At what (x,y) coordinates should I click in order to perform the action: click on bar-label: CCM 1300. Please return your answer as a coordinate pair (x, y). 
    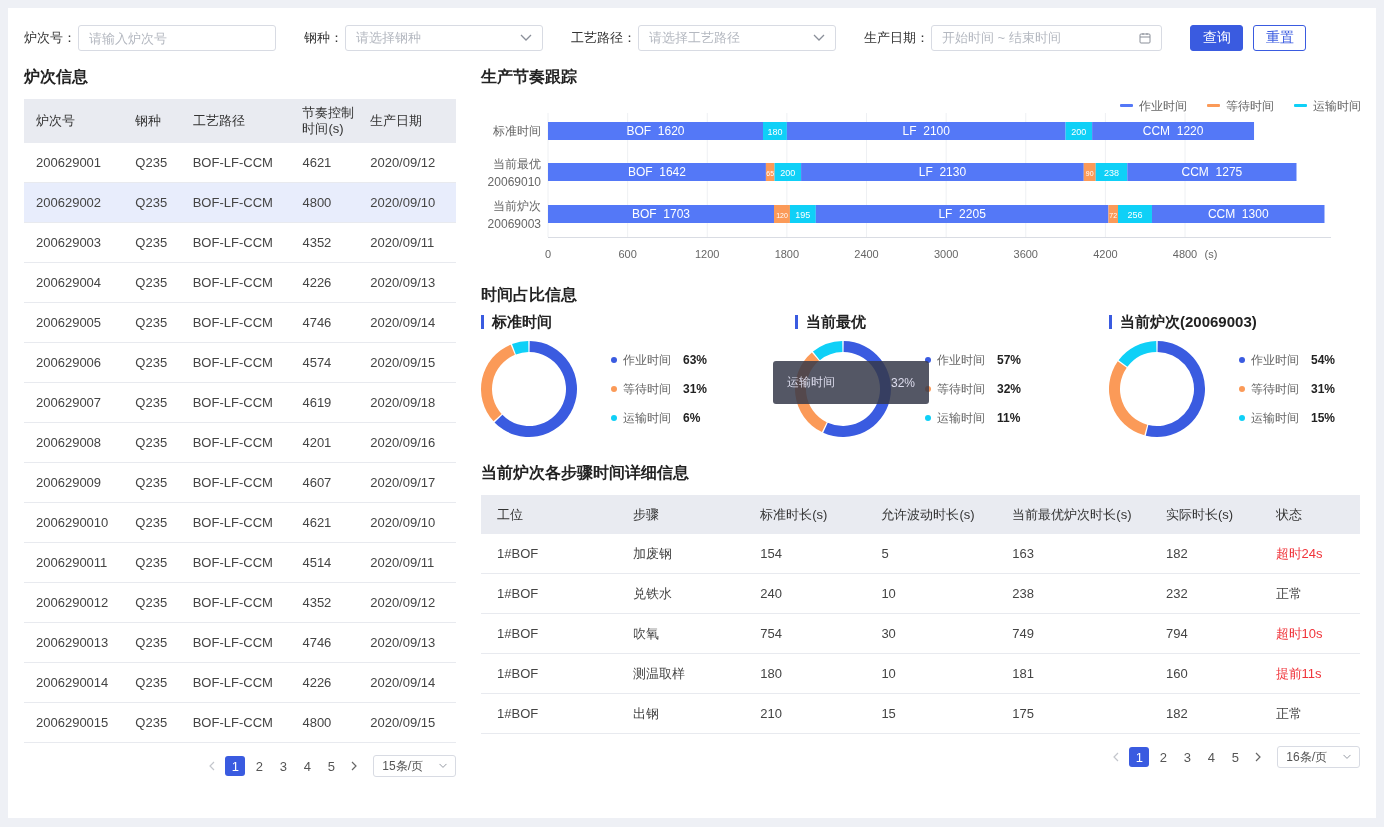
    Looking at the image, I should click on (1238, 214).